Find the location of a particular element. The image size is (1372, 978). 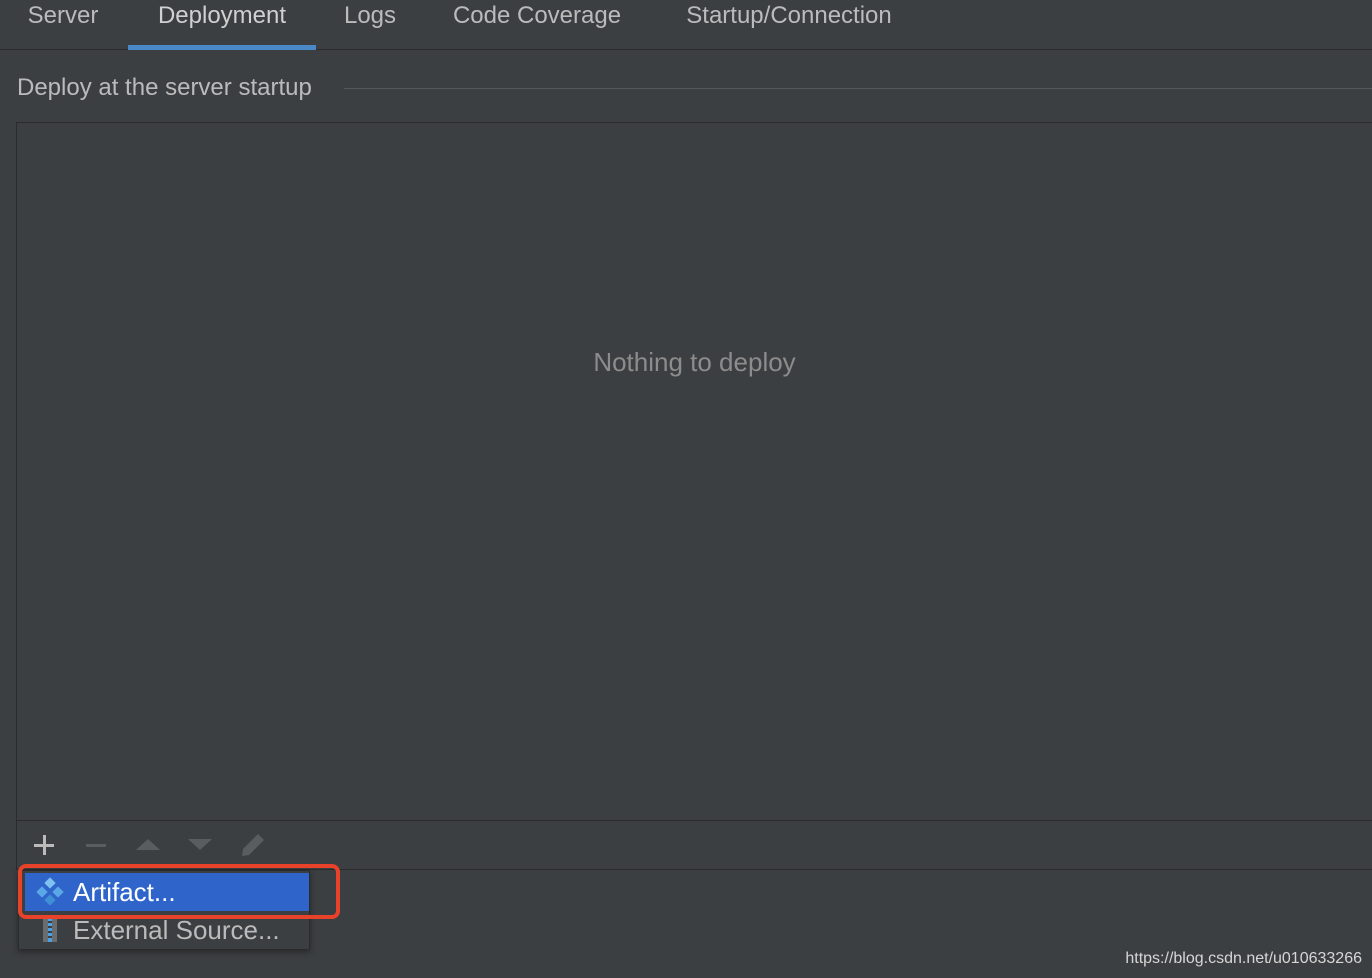

artifact-icon is located at coordinates (50, 892).